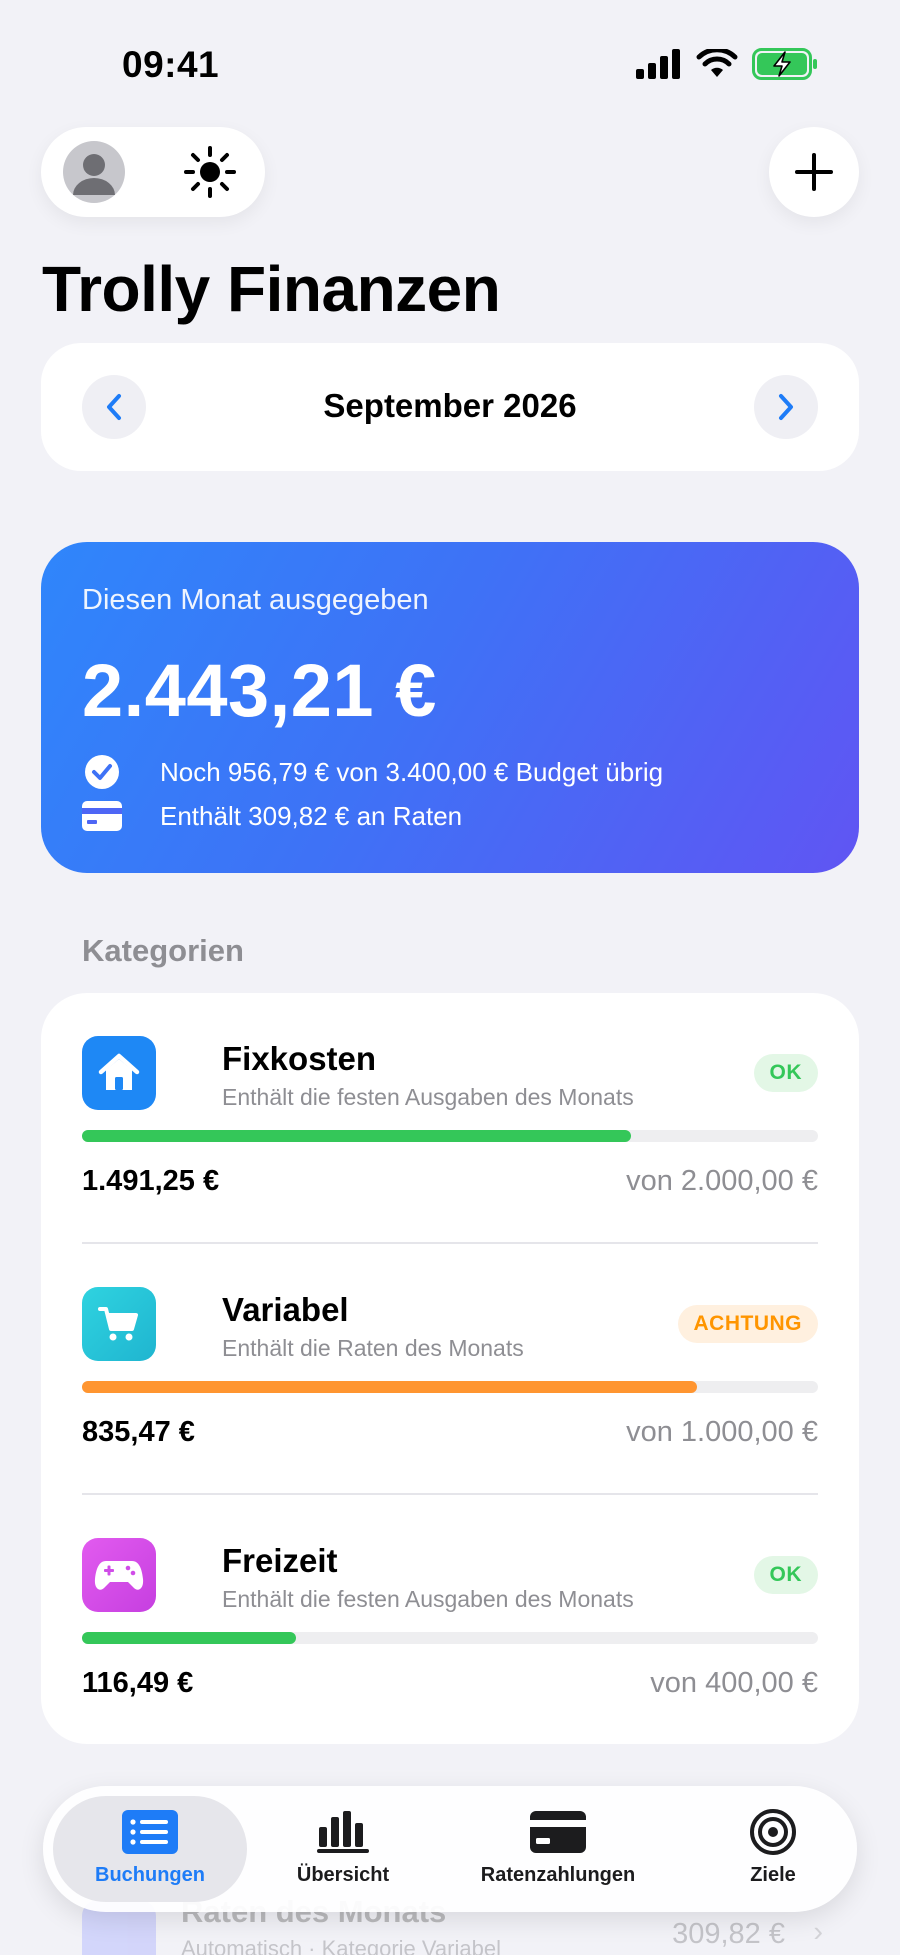 This screenshot has width=900, height=1955. I want to click on battery-charging-icon, so click(784, 64).